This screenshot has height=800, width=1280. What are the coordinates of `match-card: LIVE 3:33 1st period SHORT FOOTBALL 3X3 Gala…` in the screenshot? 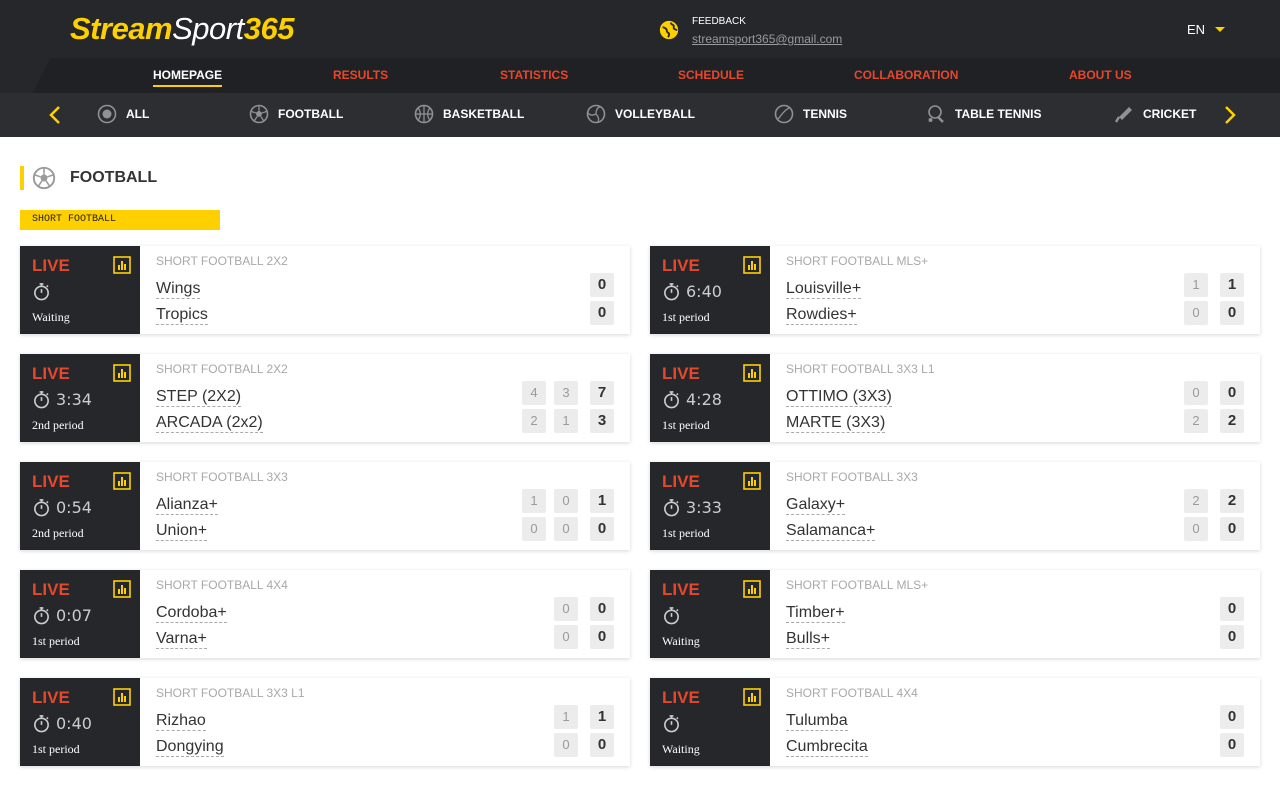 It's located at (955, 506).